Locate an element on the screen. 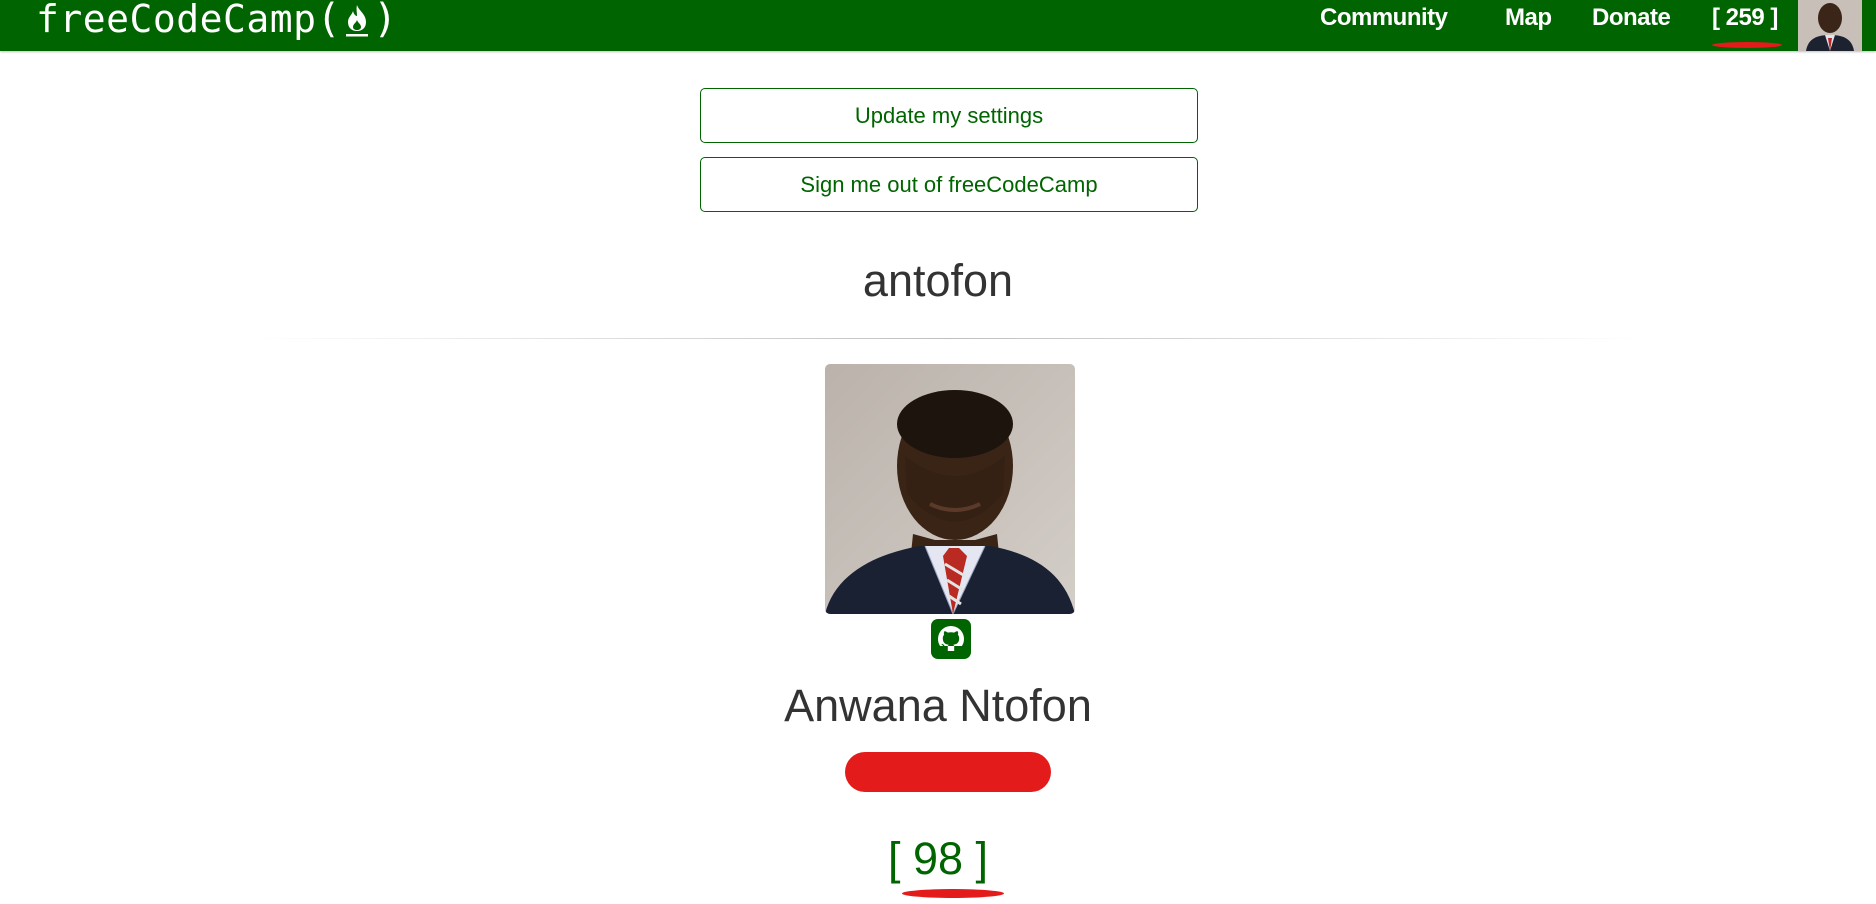 Image resolution: width=1876 pixels, height=904 pixels. freecodecamp-logo: freeCodeCamp ( ) is located at coordinates (217, 21).